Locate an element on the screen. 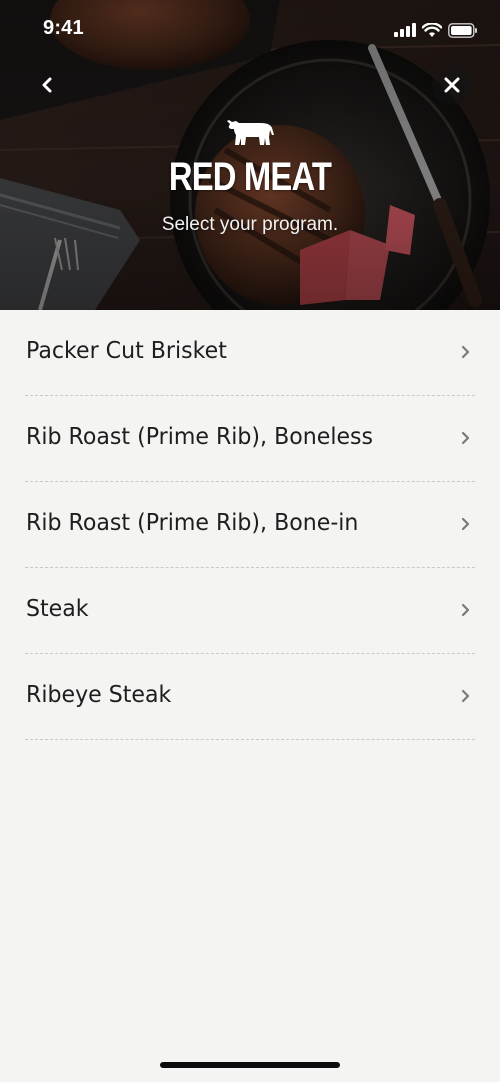 The height and width of the screenshot is (1082, 500). cellular-signal-icon is located at coordinates (405, 30).